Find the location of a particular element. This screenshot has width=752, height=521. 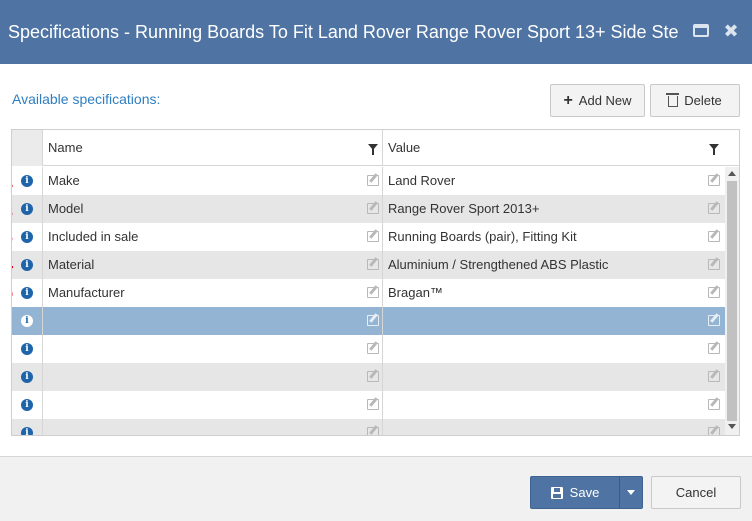

row-indicator-cell: i2 is located at coordinates (27, 209).